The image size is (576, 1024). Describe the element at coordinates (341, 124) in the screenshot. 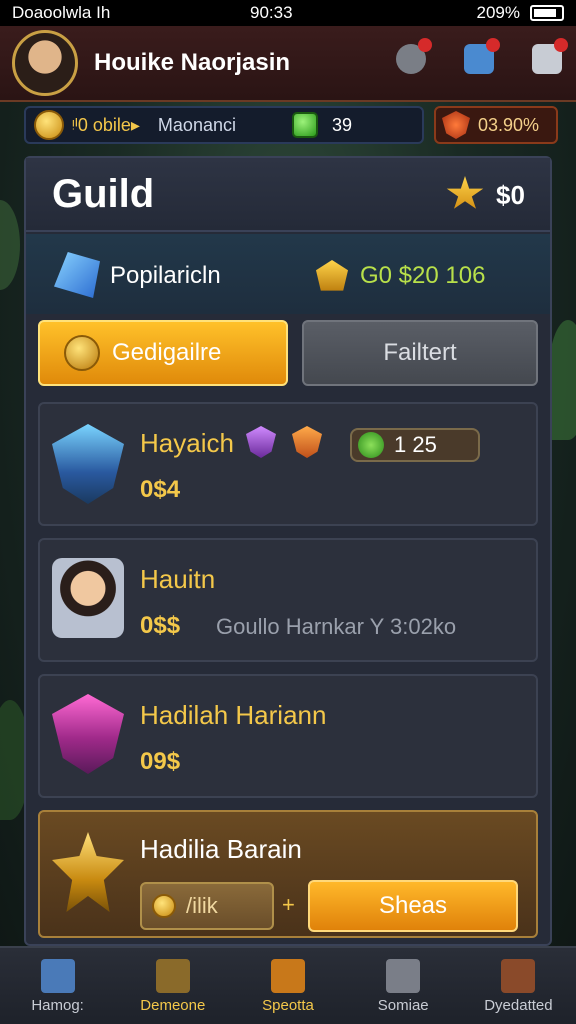

I see `green-gem-amount: 39` at that location.